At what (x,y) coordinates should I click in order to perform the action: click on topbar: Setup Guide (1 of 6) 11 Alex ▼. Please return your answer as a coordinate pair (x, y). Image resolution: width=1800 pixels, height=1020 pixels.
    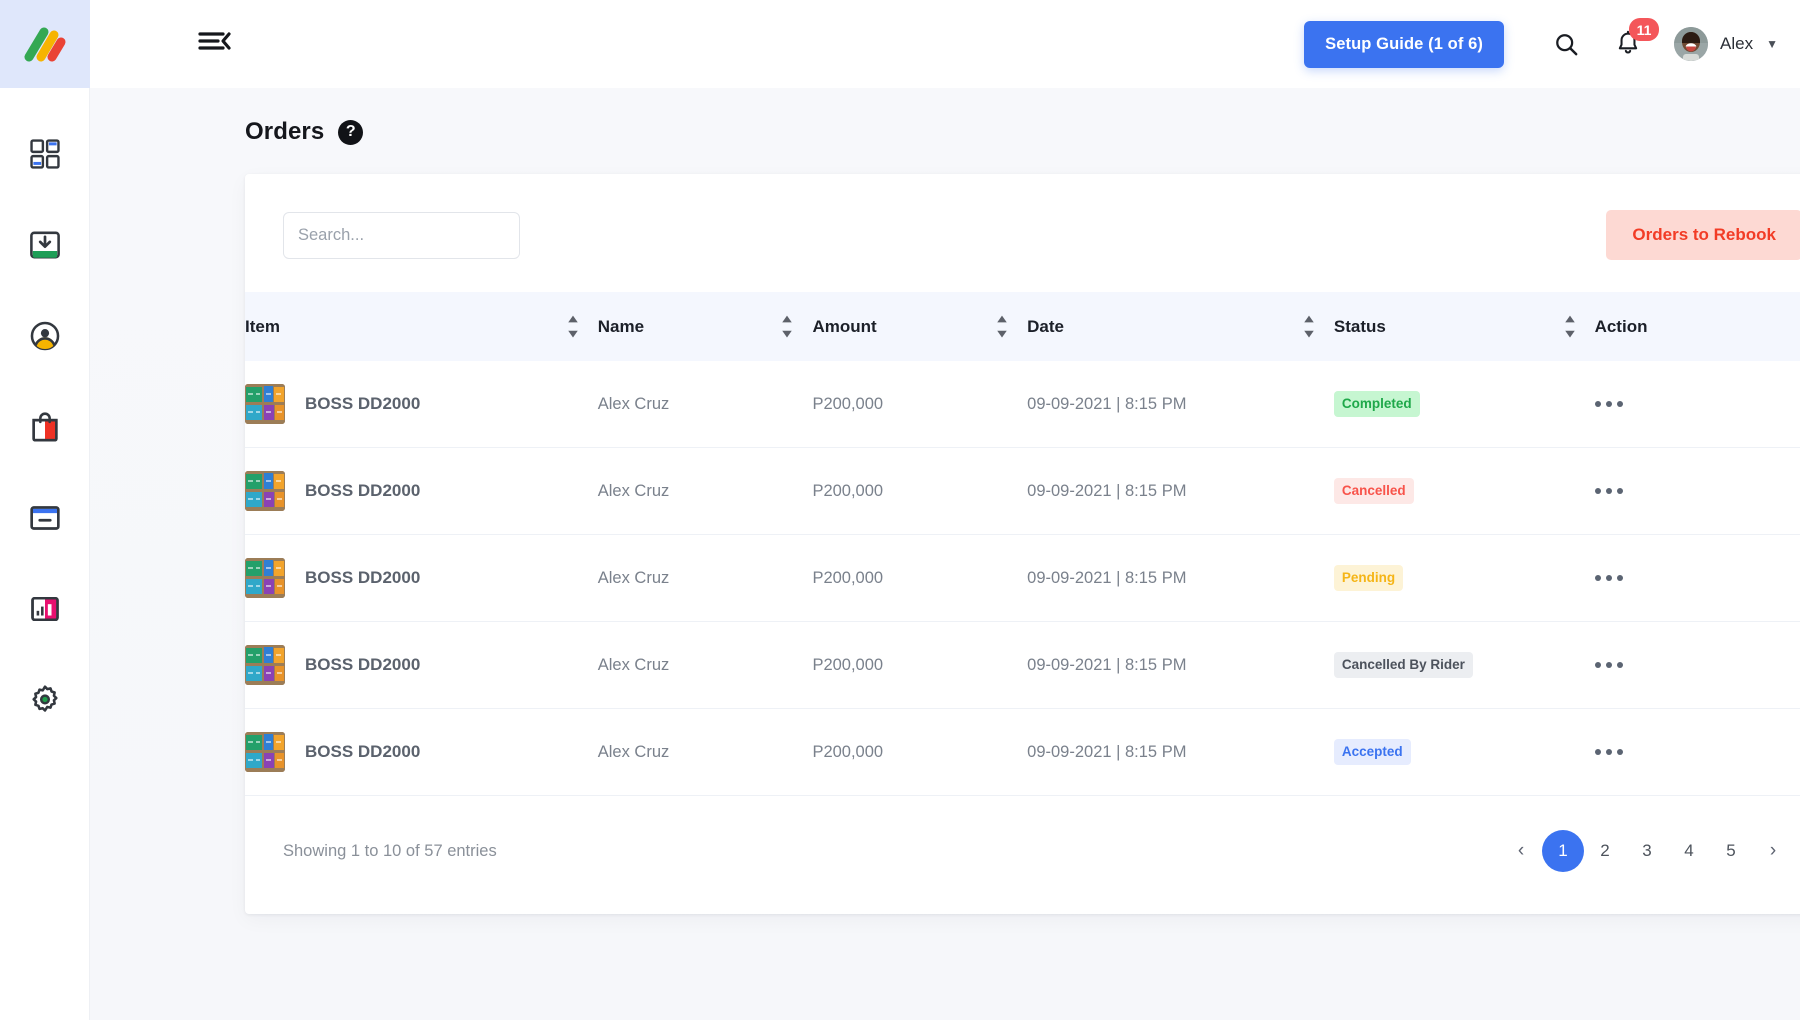
    Looking at the image, I should click on (945, 44).